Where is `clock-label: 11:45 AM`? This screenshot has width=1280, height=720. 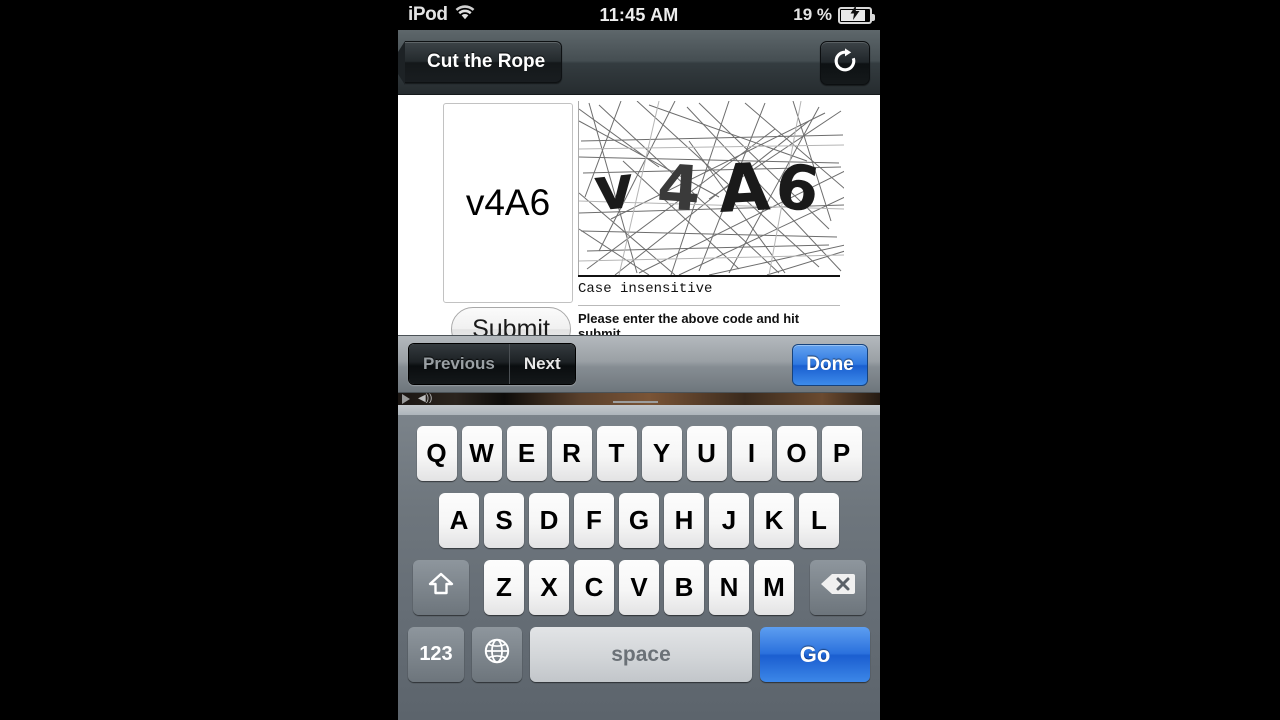 clock-label: 11:45 AM is located at coordinates (639, 14).